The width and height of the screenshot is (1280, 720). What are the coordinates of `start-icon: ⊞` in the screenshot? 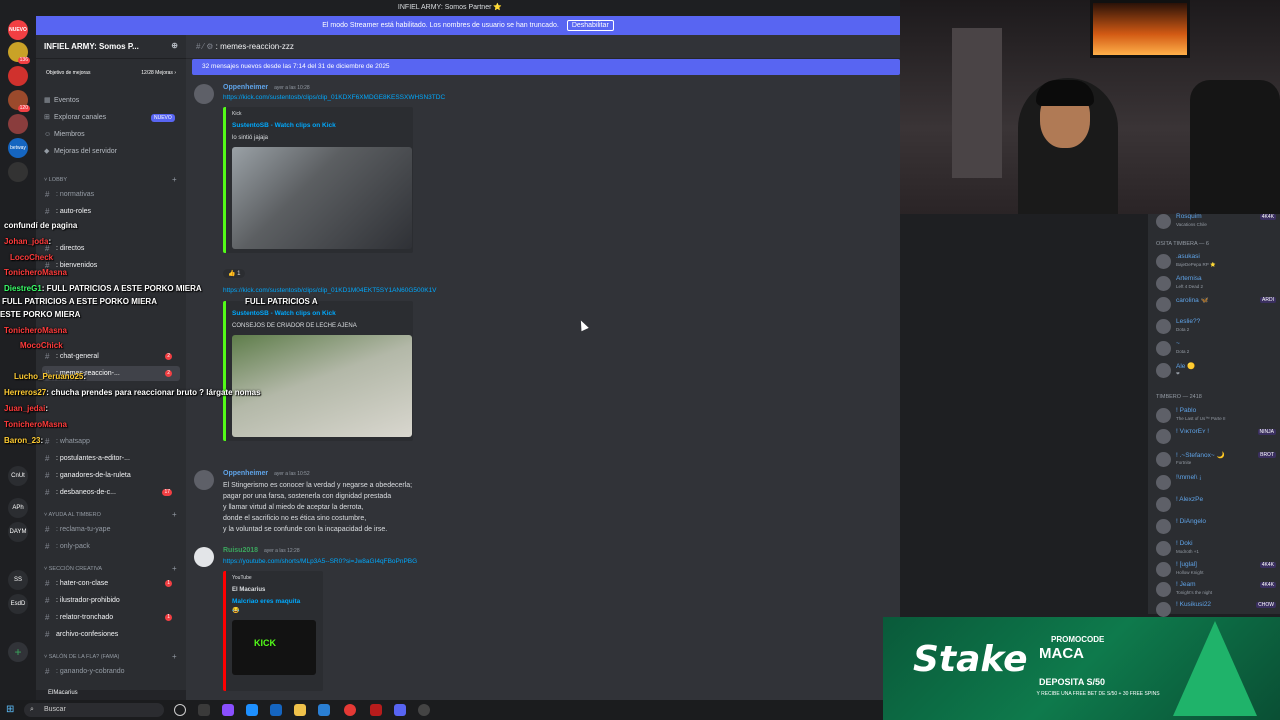 It's located at (10, 709).